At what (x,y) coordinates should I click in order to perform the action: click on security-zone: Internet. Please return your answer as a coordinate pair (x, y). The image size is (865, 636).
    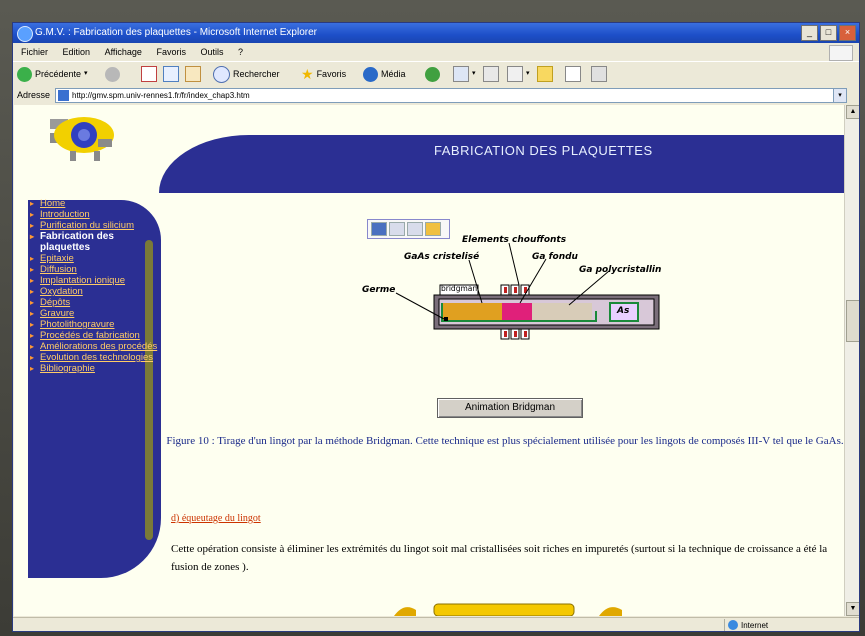
    Looking at the image, I should click on (782, 625).